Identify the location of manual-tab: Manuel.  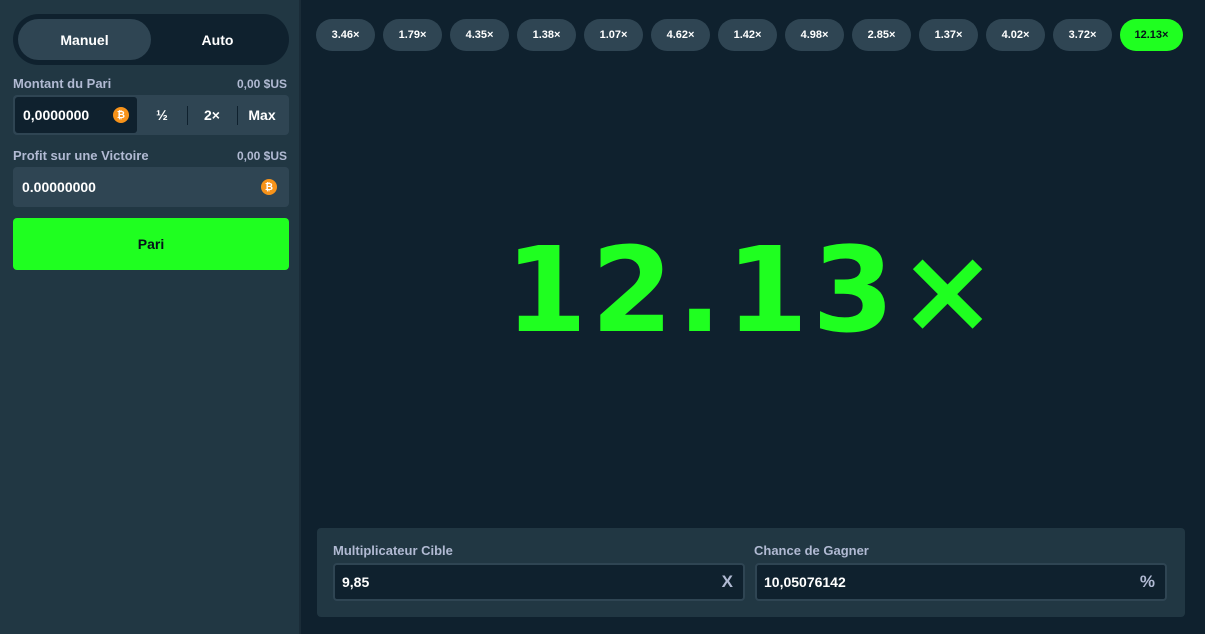
(84, 39).